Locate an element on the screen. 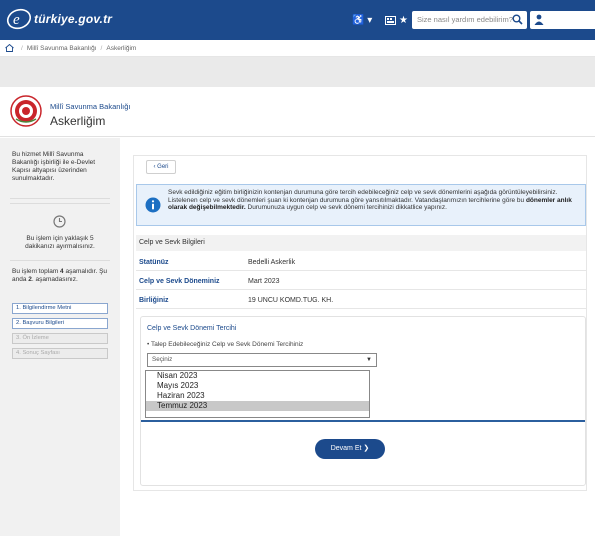  step-item-2: 2. Başvuru Bilgileri is located at coordinates (60, 323).